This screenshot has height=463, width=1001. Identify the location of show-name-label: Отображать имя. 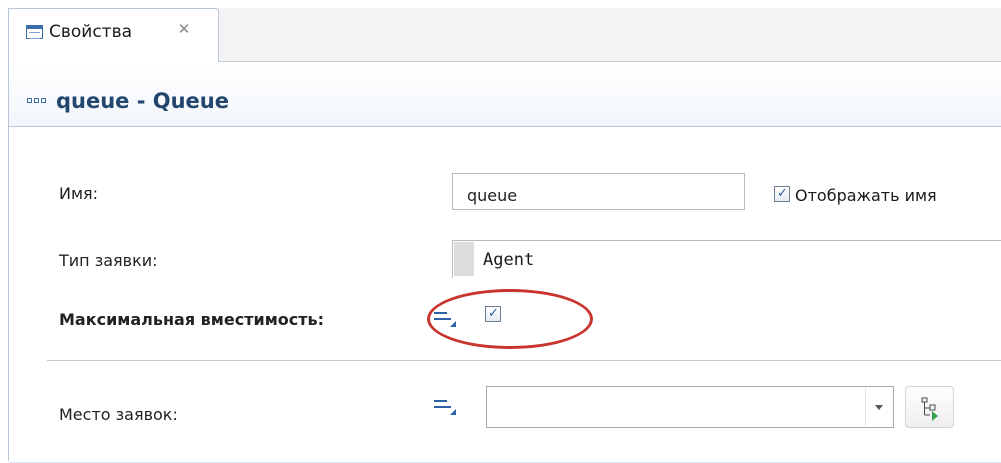
(866, 195).